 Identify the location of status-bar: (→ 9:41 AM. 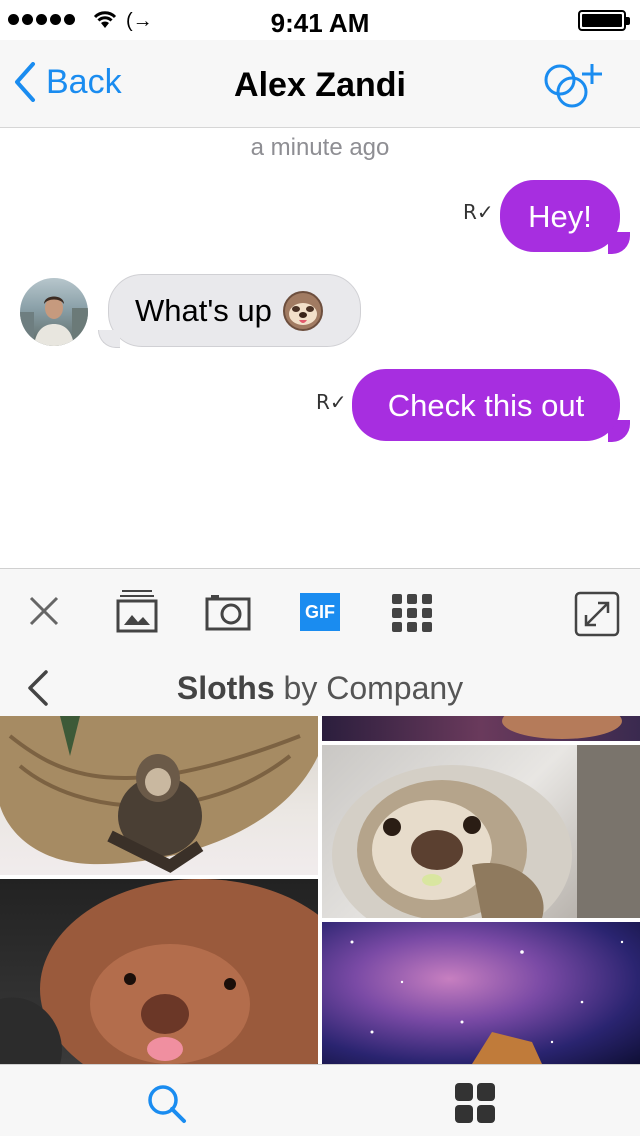
(320, 20).